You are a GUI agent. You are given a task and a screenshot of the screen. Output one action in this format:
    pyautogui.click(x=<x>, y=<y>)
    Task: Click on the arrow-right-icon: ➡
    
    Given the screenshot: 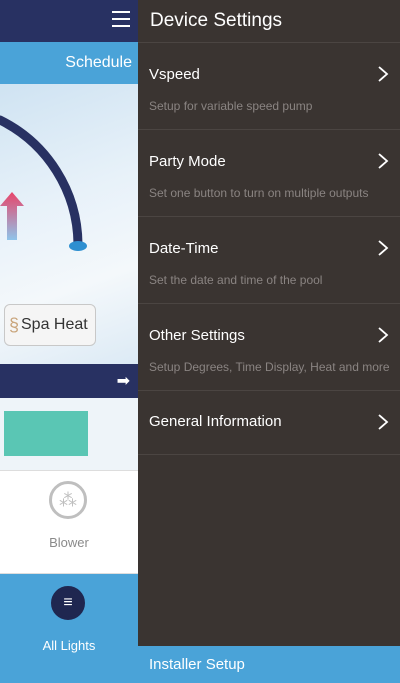 What is the action you would take?
    pyautogui.click(x=123, y=381)
    